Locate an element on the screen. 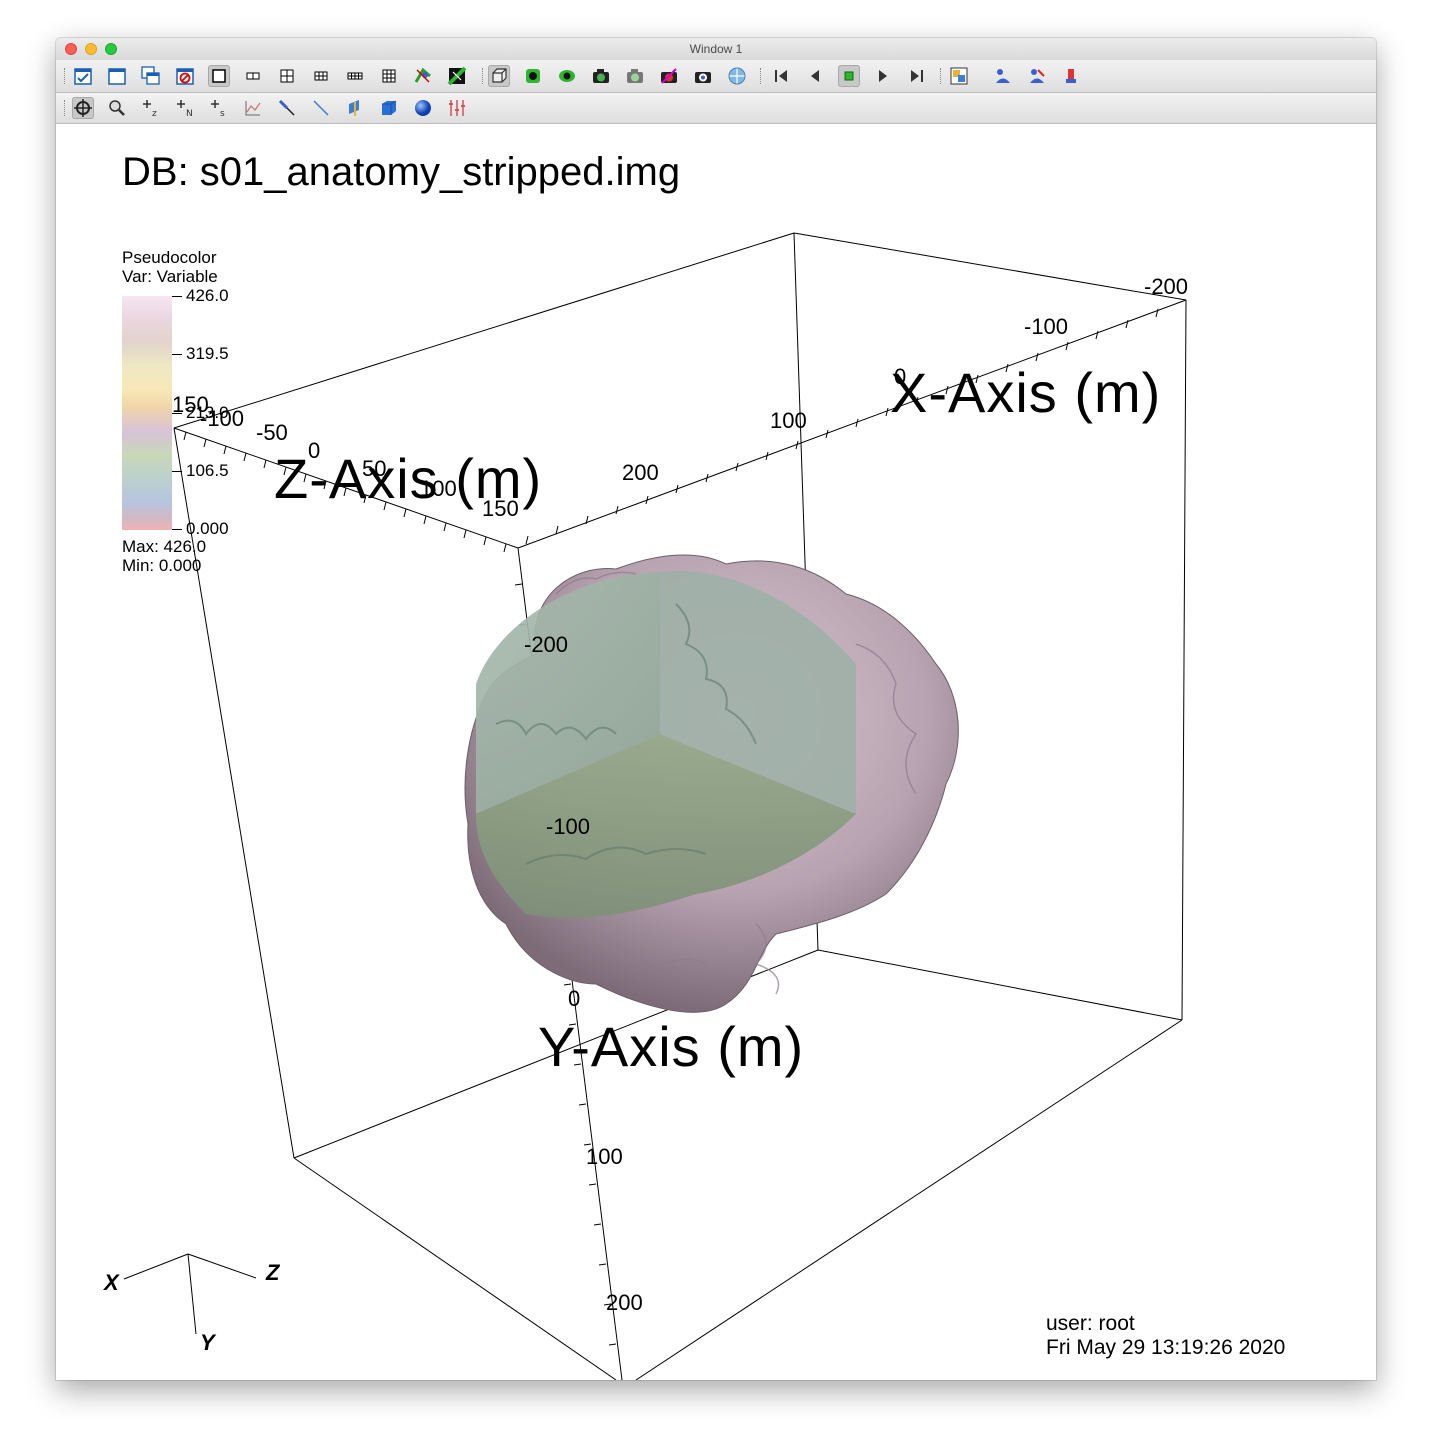 The height and width of the screenshot is (1454, 1432). user-info: user: root Fri May 29 13:19:26 2020 is located at coordinates (1165, 1336).